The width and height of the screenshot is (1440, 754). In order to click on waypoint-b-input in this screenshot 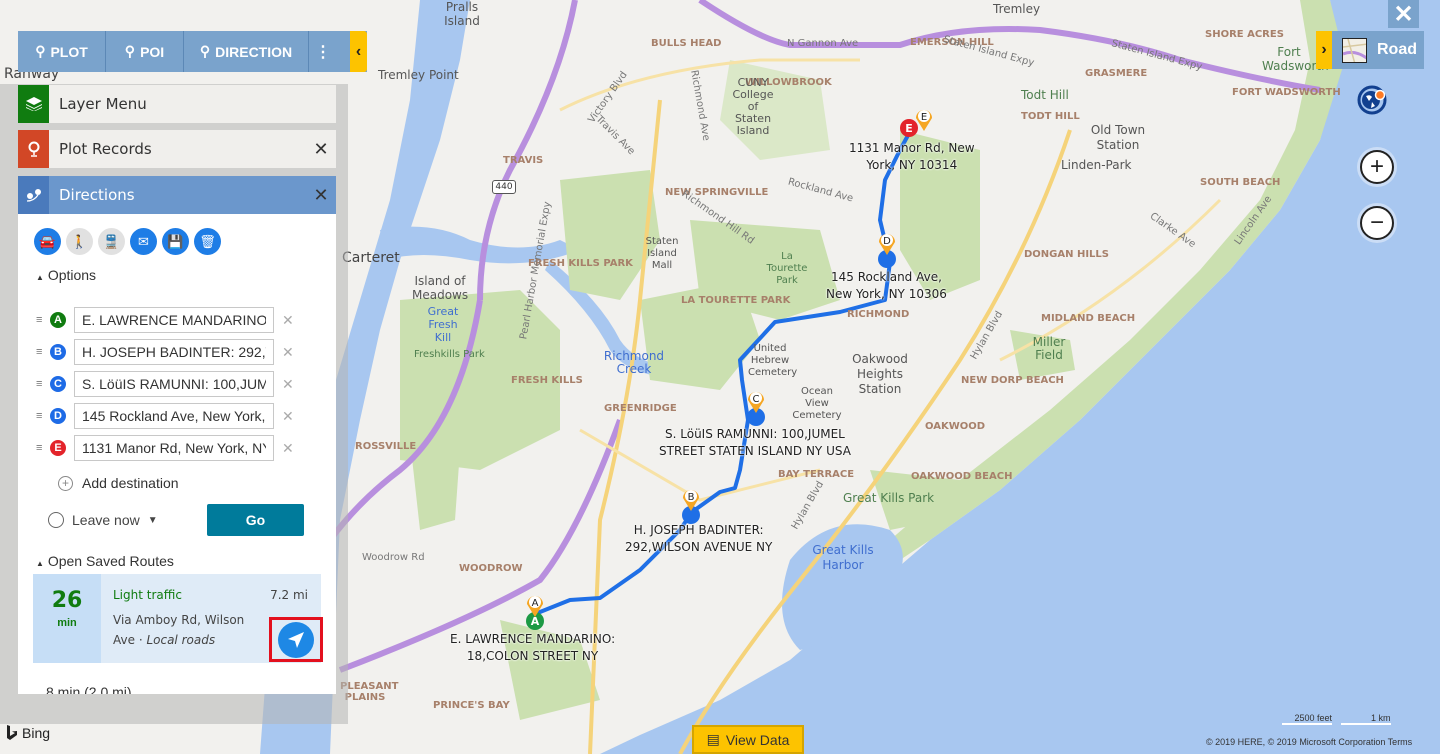, I will do `click(174, 352)`.